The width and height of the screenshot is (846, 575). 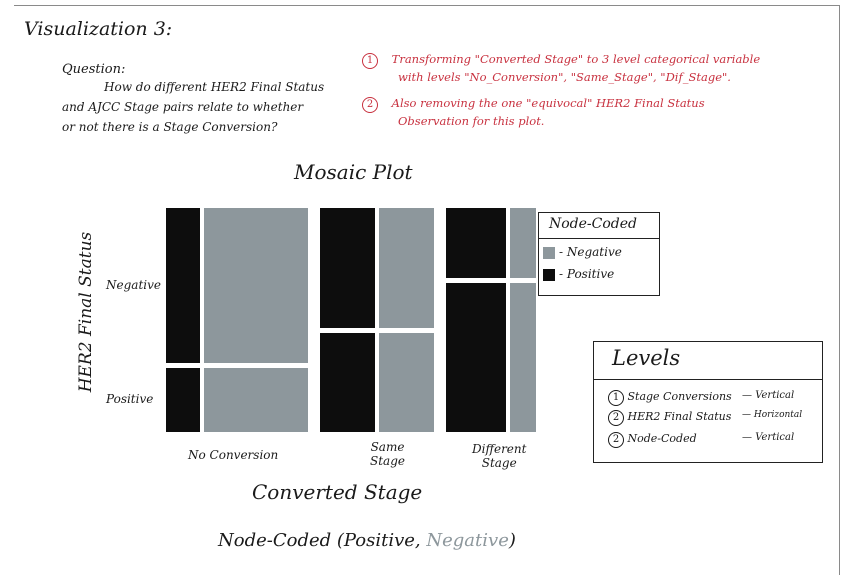 I want to click on levels-item-1: 1 Stage Conversions, so click(x=670, y=398).